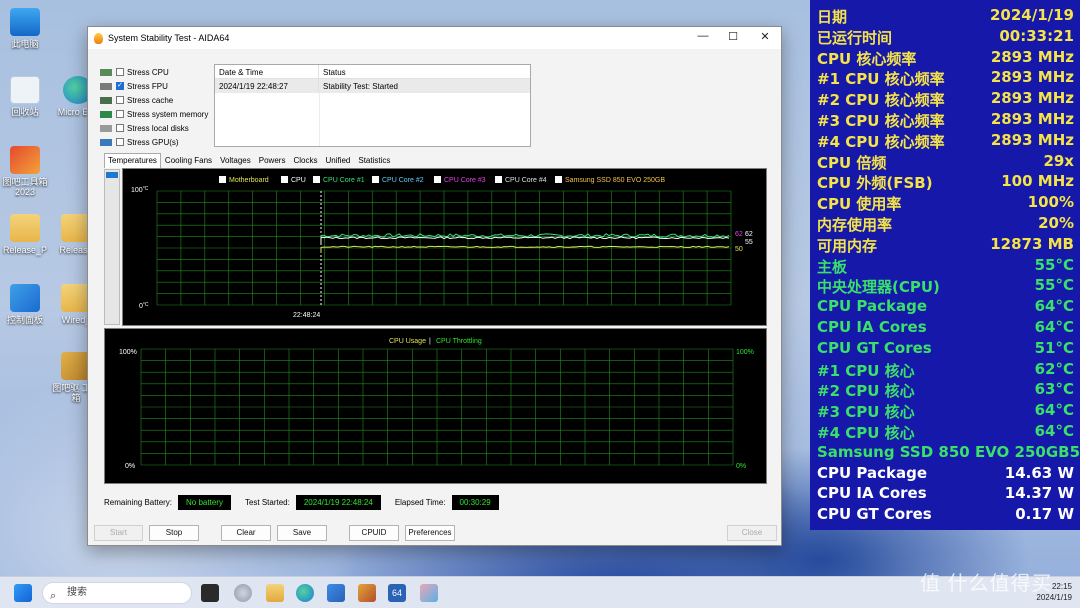 The image size is (1080, 608). Describe the element at coordinates (154, 128) in the screenshot. I see `stress-disks-option: Stress local disks` at that location.